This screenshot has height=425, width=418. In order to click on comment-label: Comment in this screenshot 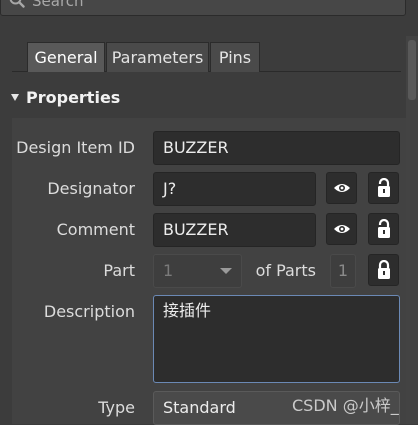, I will do `click(95, 229)`.